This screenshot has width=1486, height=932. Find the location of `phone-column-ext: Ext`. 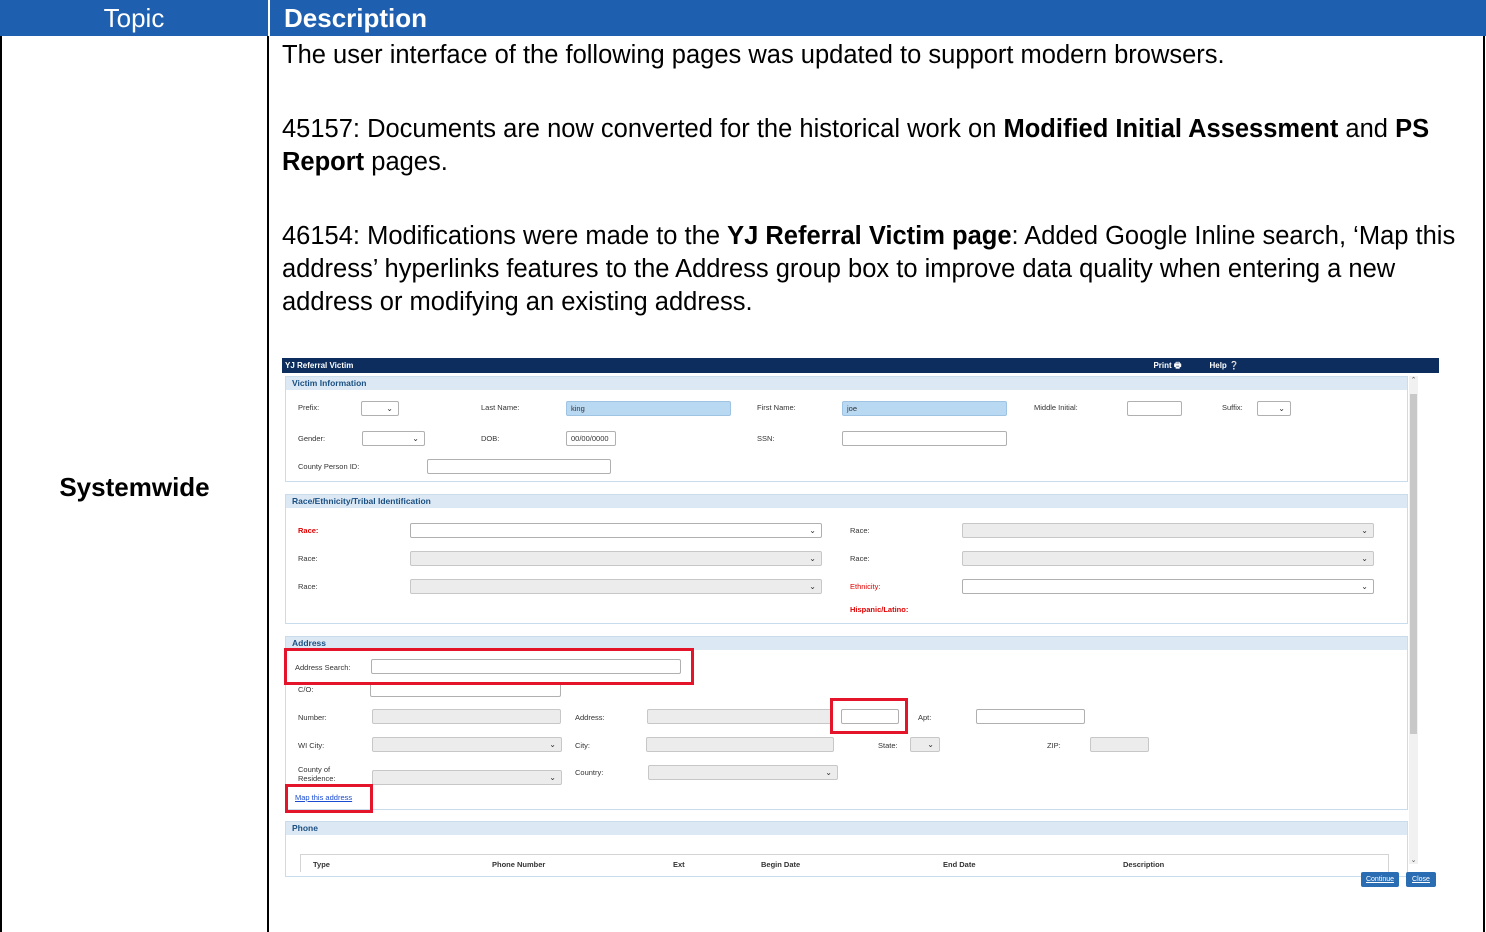

phone-column-ext: Ext is located at coordinates (679, 864).